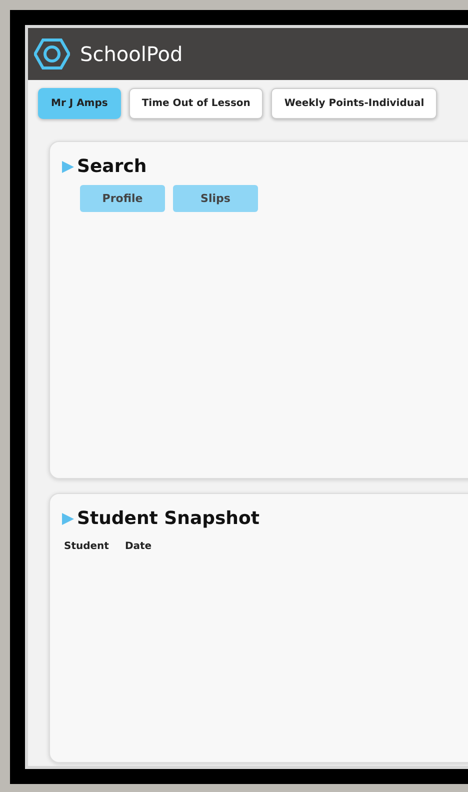 Image resolution: width=468 pixels, height=792 pixels. Describe the element at coordinates (112, 166) in the screenshot. I see `section-title: Search` at that location.